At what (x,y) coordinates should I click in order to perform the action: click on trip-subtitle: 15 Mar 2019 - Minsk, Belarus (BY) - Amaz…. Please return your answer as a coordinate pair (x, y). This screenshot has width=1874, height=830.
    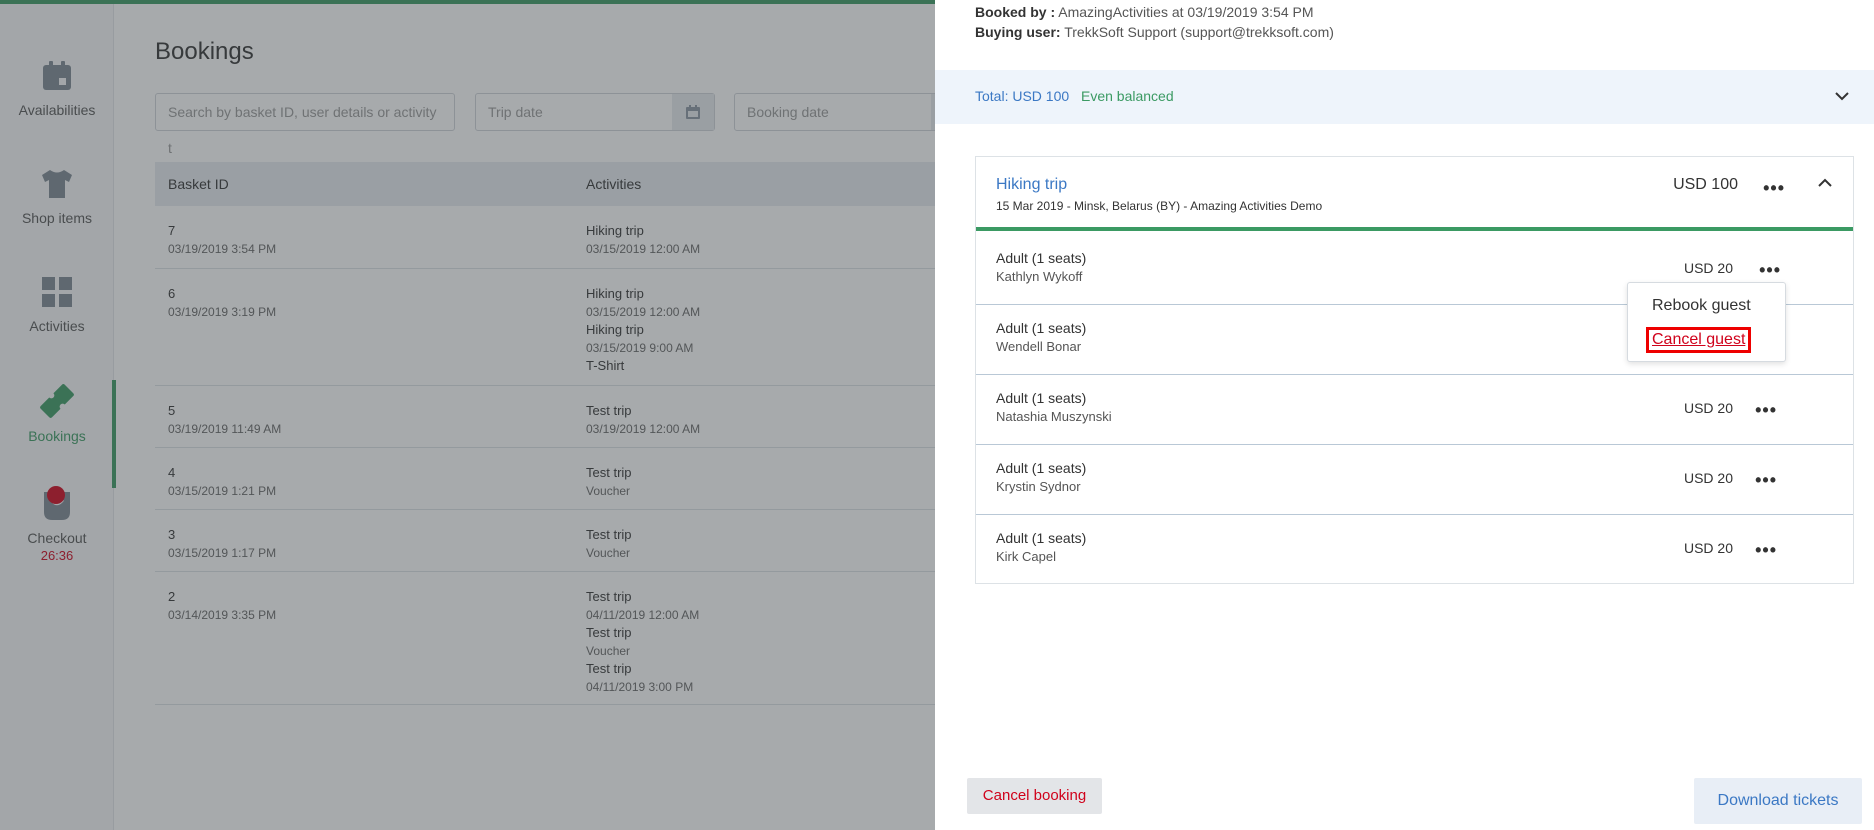
    Looking at the image, I should click on (1159, 206).